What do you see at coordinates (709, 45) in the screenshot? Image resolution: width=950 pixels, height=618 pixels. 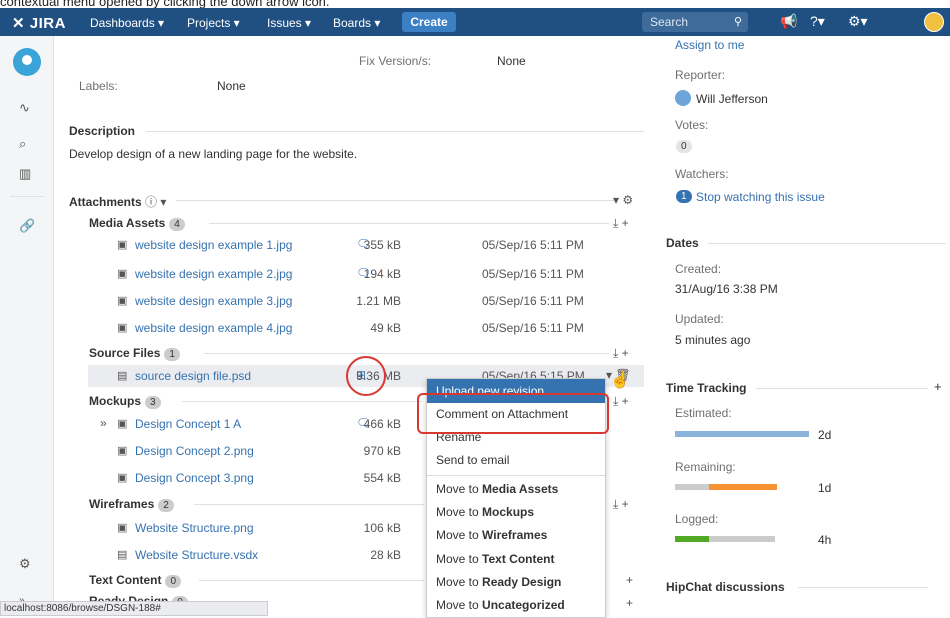 I see `assign-to-me-link: Assign to me` at bounding box center [709, 45].